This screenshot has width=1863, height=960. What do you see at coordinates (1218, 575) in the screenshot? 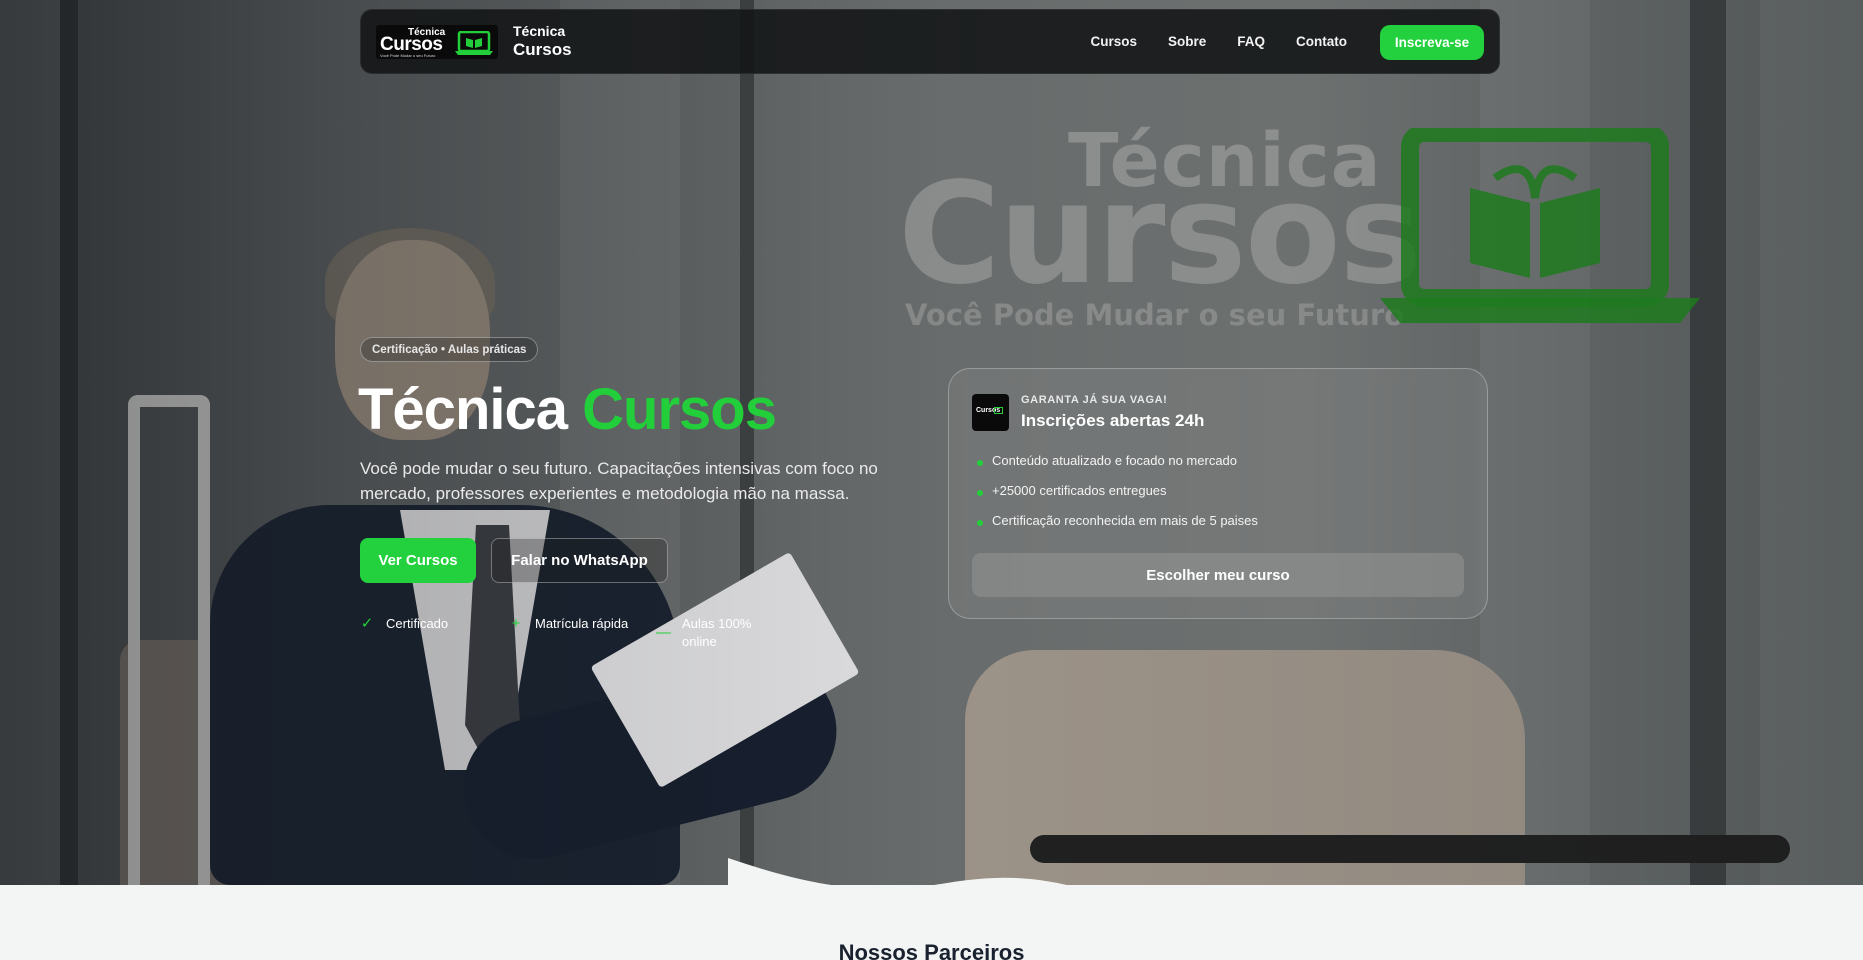
I see `choose-course-button: Escolher meu curso` at bounding box center [1218, 575].